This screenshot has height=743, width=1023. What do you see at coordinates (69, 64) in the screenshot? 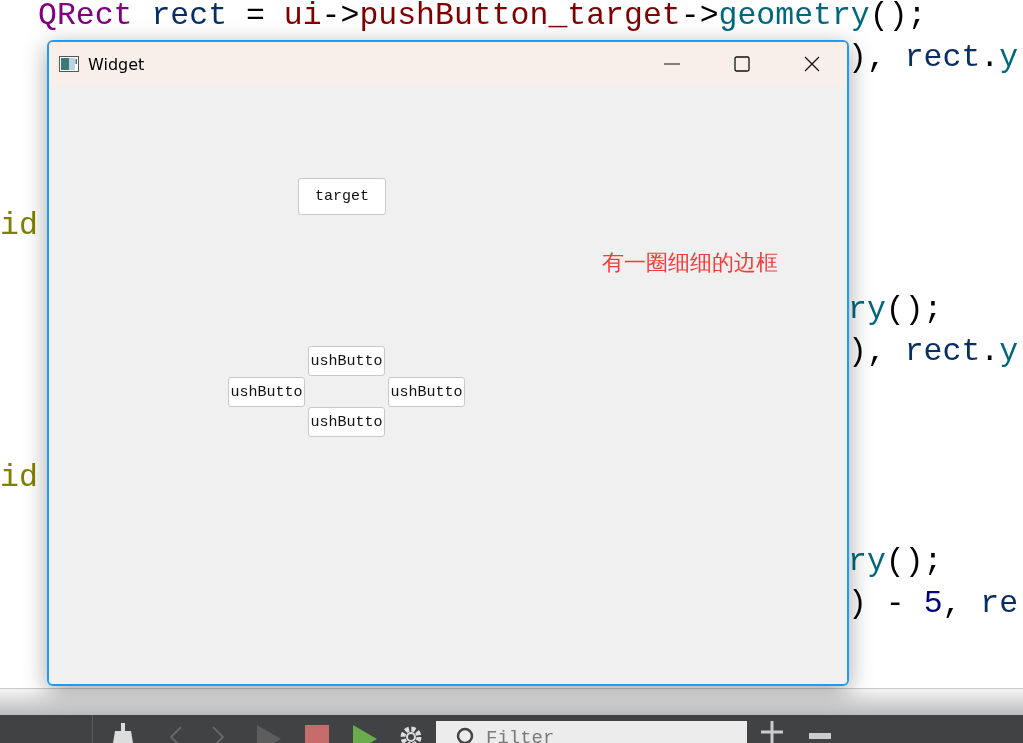
I see `app-icon` at bounding box center [69, 64].